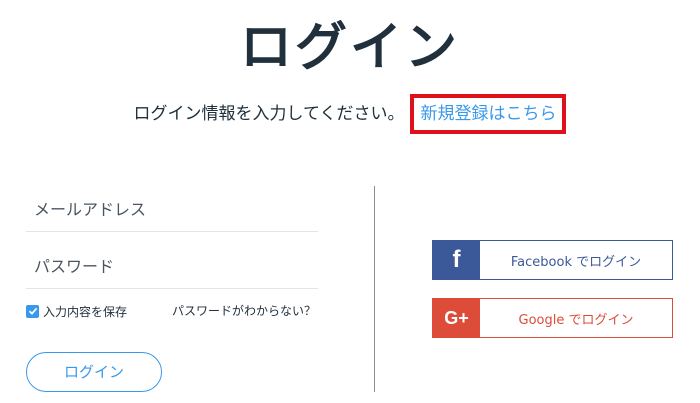 This screenshot has width=700, height=403. I want to click on facebook-login-button: f Facebook でログイン, so click(552, 260).